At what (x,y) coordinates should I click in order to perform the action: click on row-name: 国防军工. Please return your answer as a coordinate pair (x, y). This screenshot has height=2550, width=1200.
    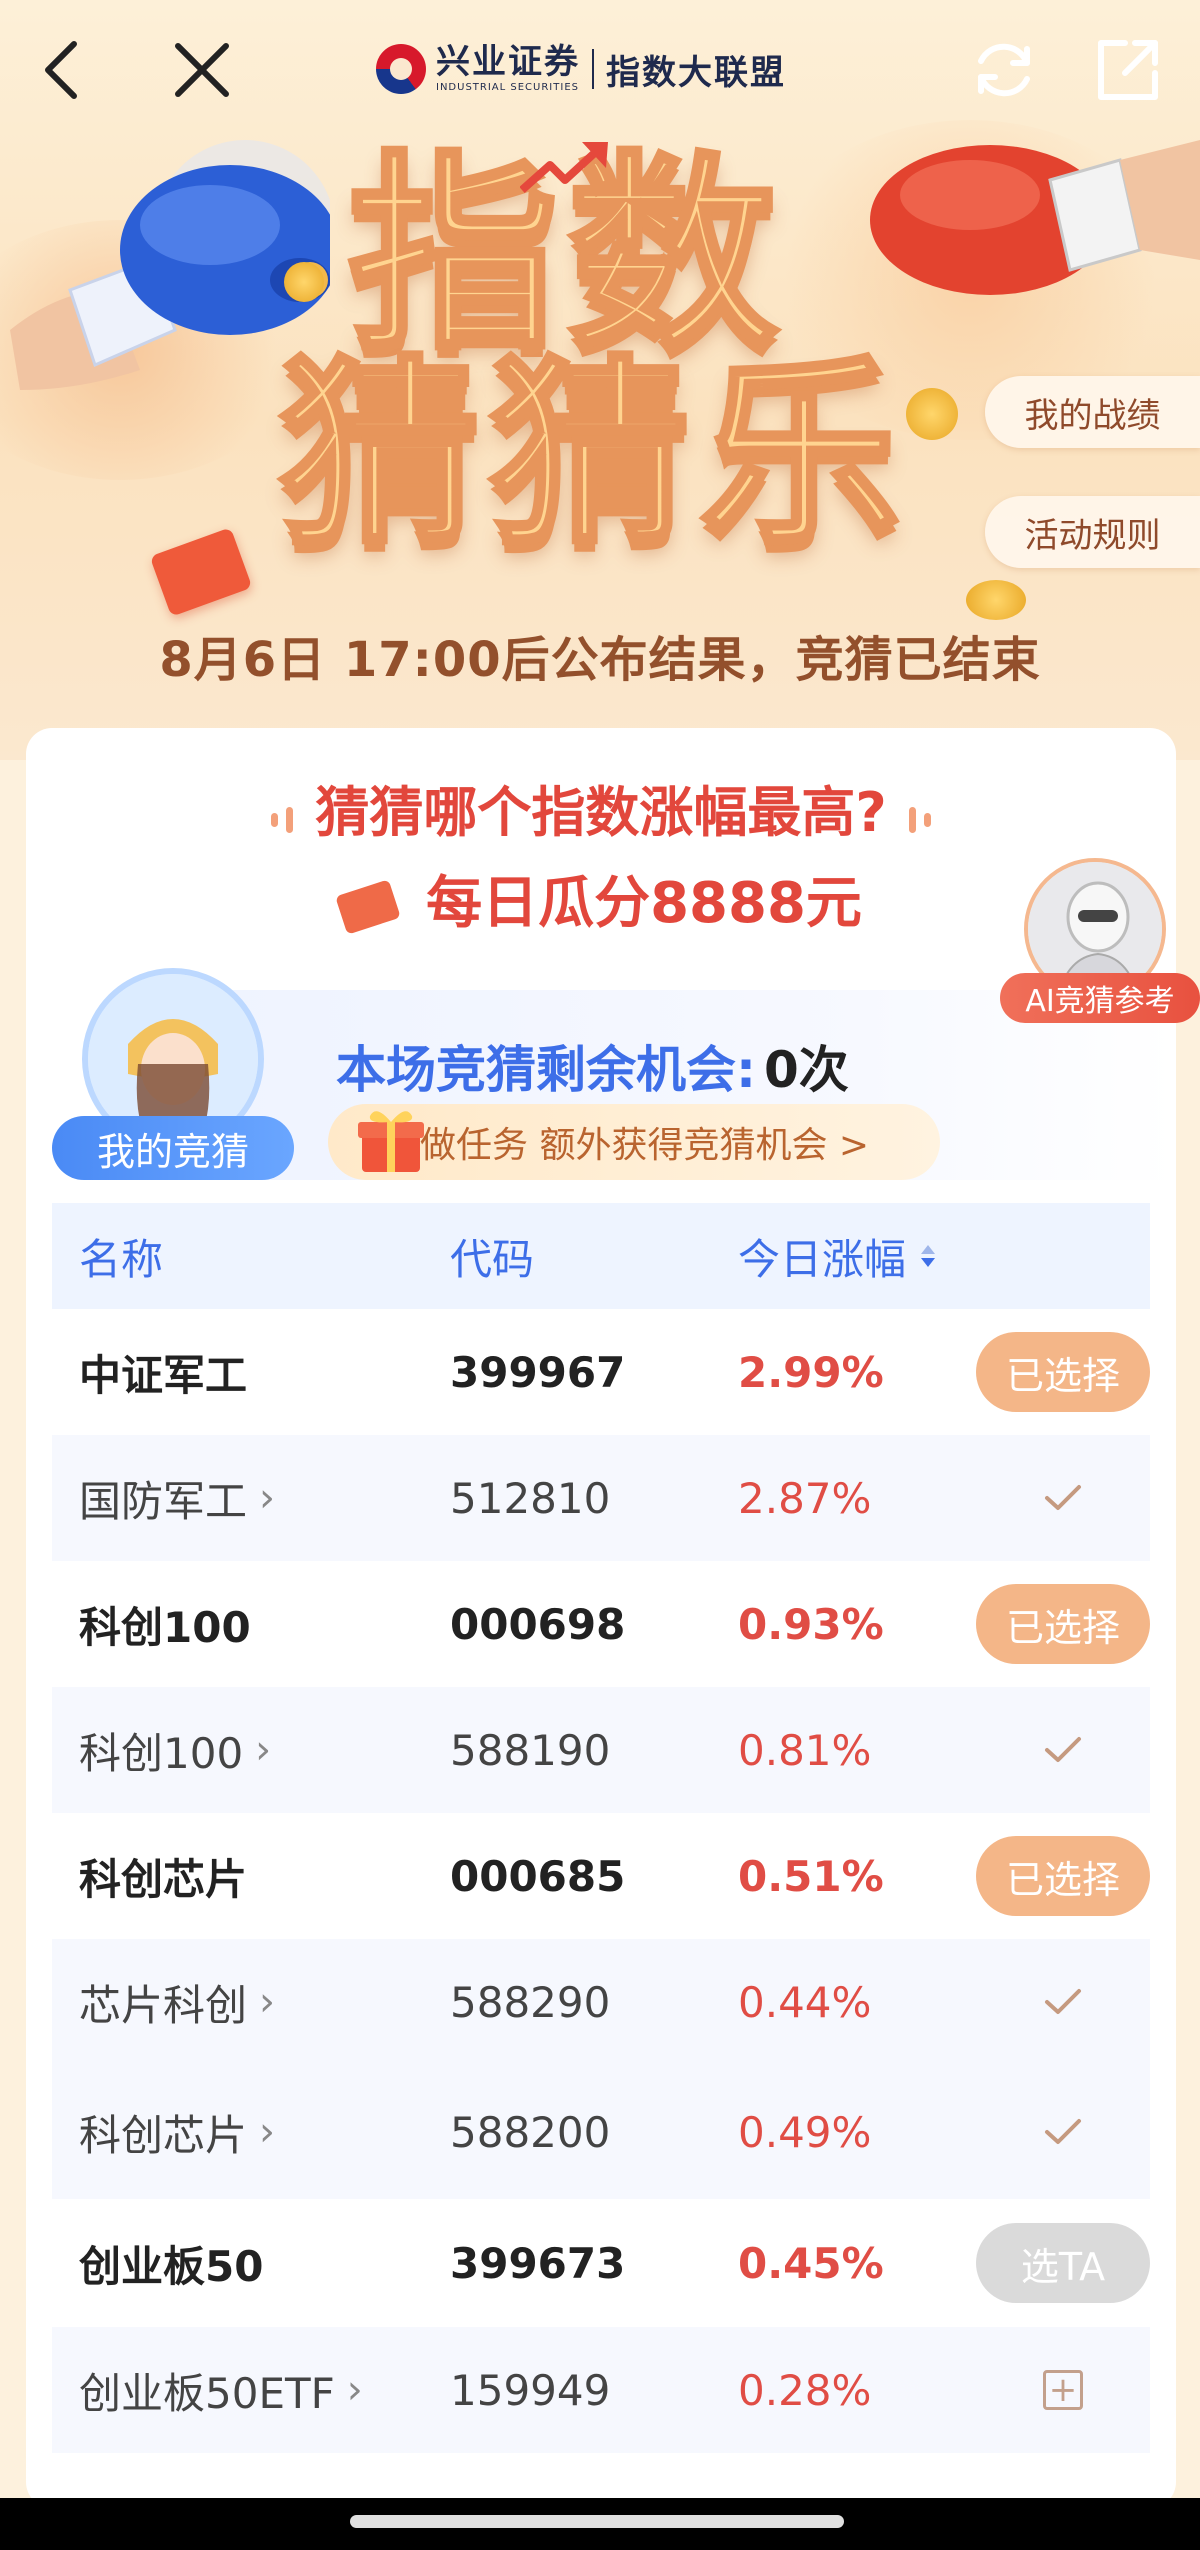
    Looking at the image, I should click on (163, 1501).